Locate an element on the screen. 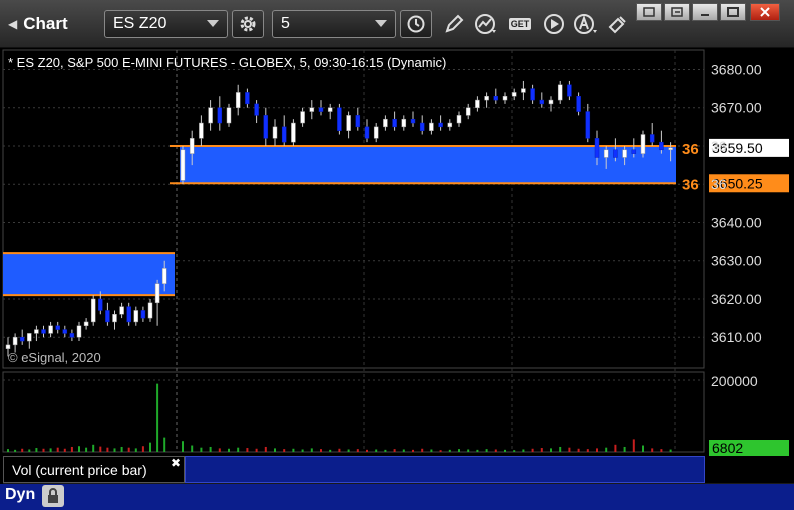 This screenshot has width=794, height=510. study-panel-bar is located at coordinates (445, 469).